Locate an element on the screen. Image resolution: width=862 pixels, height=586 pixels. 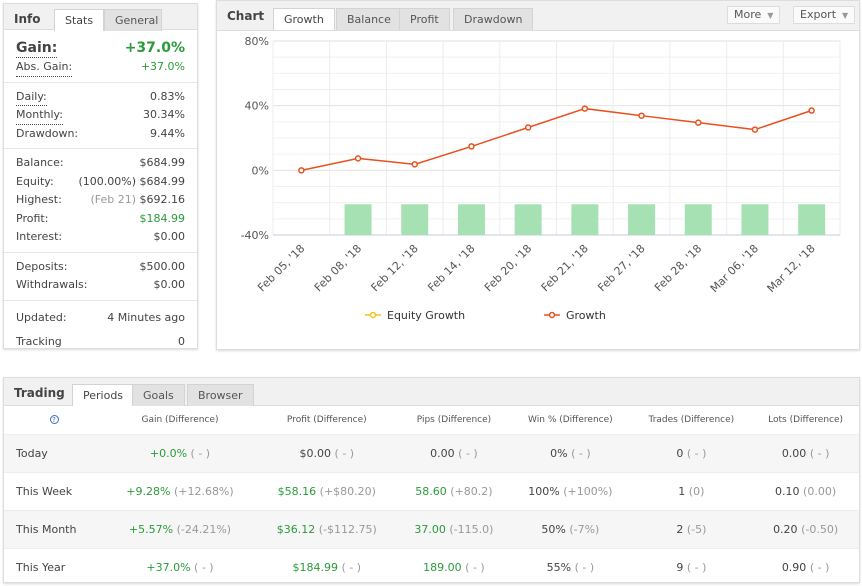
table-cell: +9.28% (+12.68%) is located at coordinates (180, 490).